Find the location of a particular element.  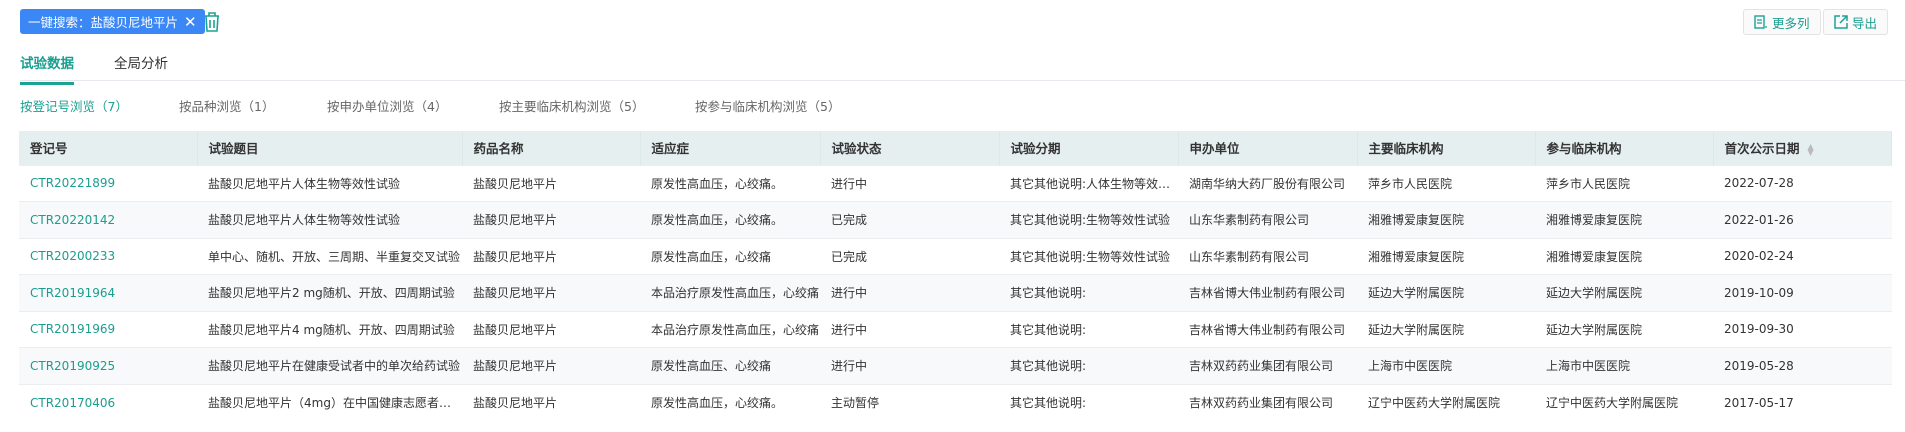

cell-trial-status: 主动暂停 is located at coordinates (909, 402).